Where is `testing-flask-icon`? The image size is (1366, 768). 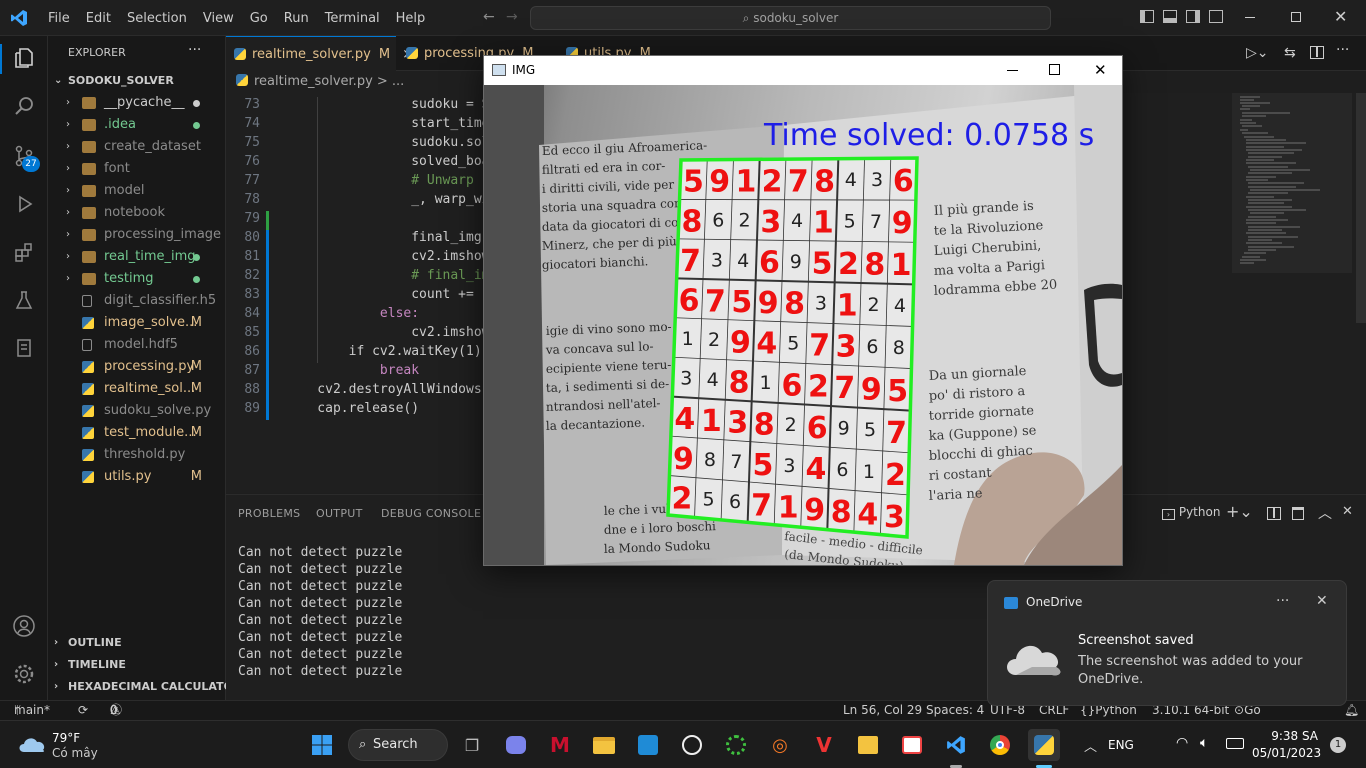
testing-flask-icon is located at coordinates (24, 300).